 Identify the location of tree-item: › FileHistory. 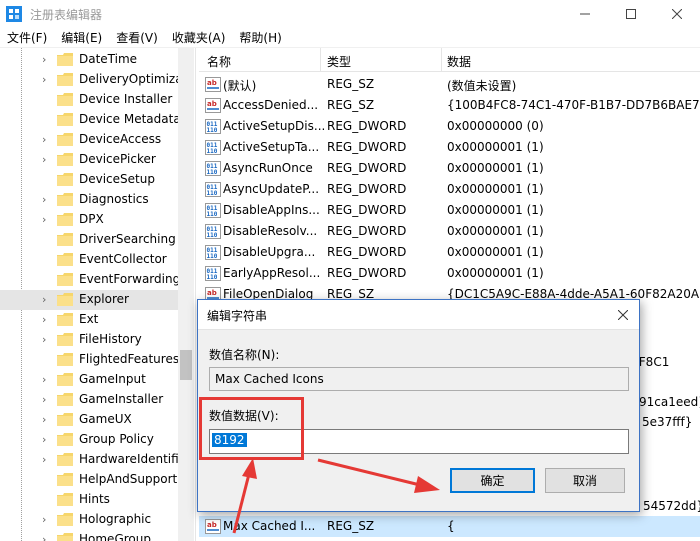
(89, 340).